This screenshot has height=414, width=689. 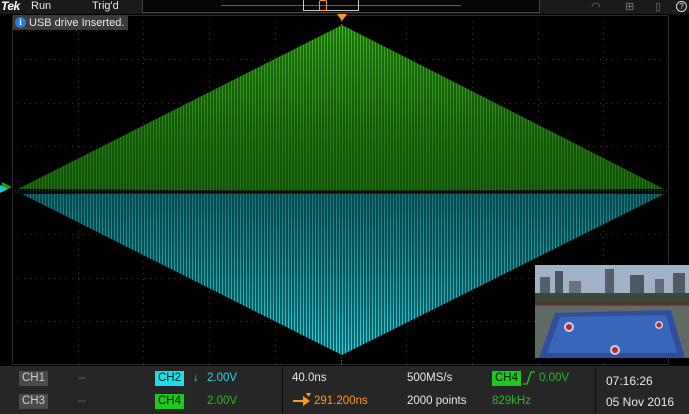 What do you see at coordinates (222, 378) in the screenshot?
I see `ch2-scale: 2.00V` at bounding box center [222, 378].